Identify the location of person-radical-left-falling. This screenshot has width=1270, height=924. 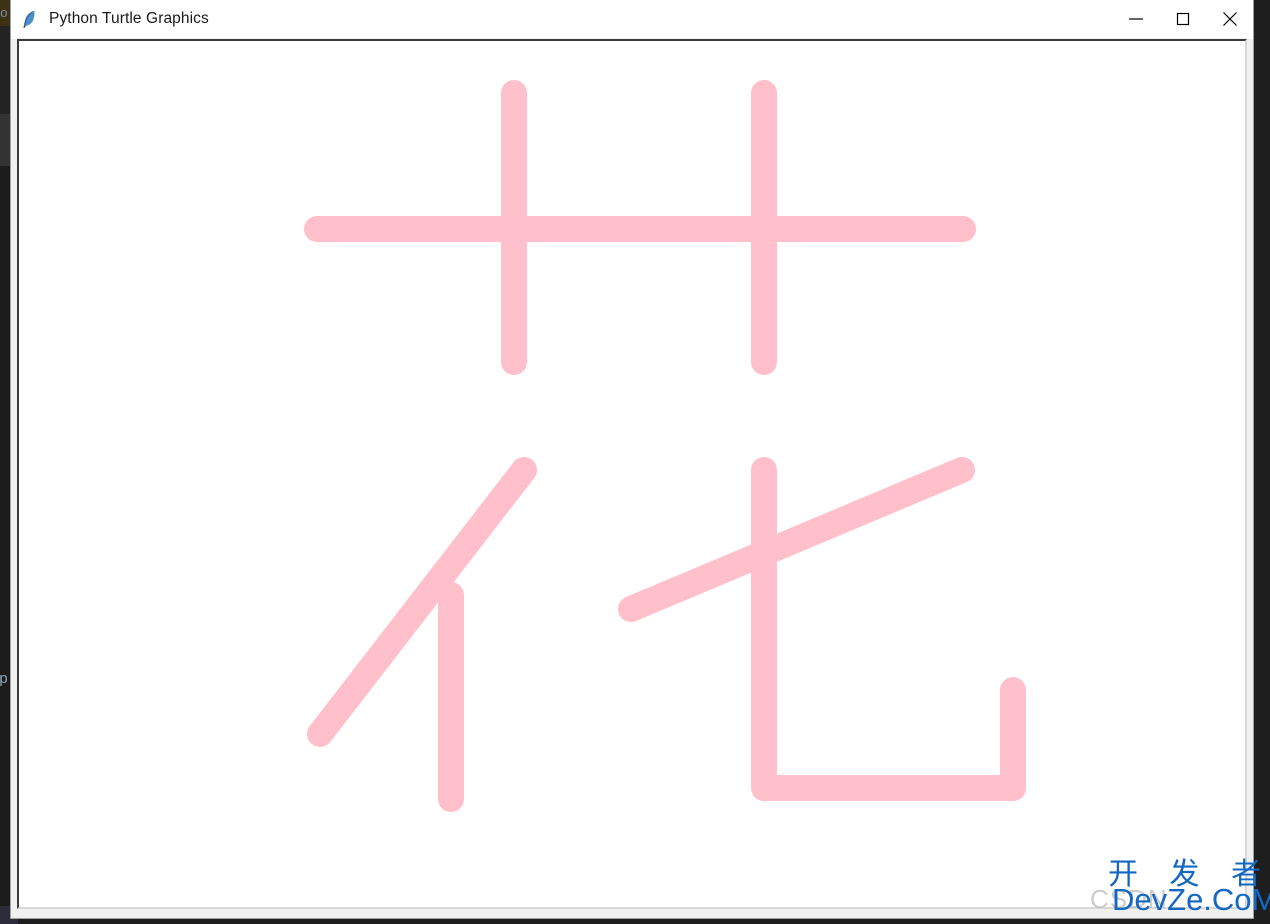
(422, 602).